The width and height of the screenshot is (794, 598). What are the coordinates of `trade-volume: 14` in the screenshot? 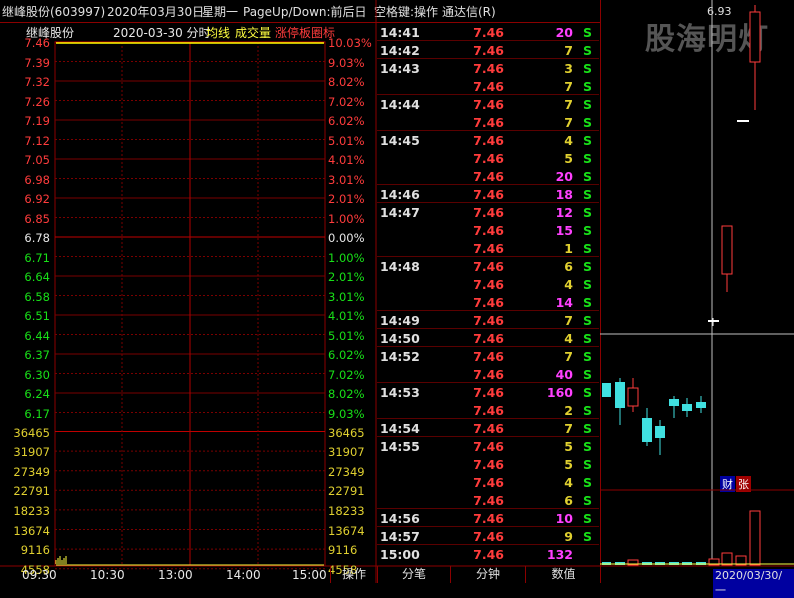 It's located at (564, 302).